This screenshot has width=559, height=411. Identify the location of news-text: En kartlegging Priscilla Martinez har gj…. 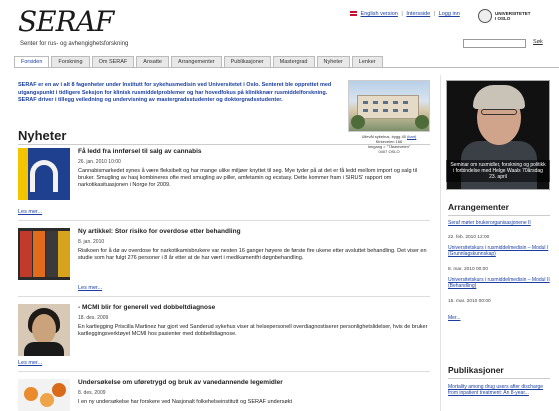
(253, 330).